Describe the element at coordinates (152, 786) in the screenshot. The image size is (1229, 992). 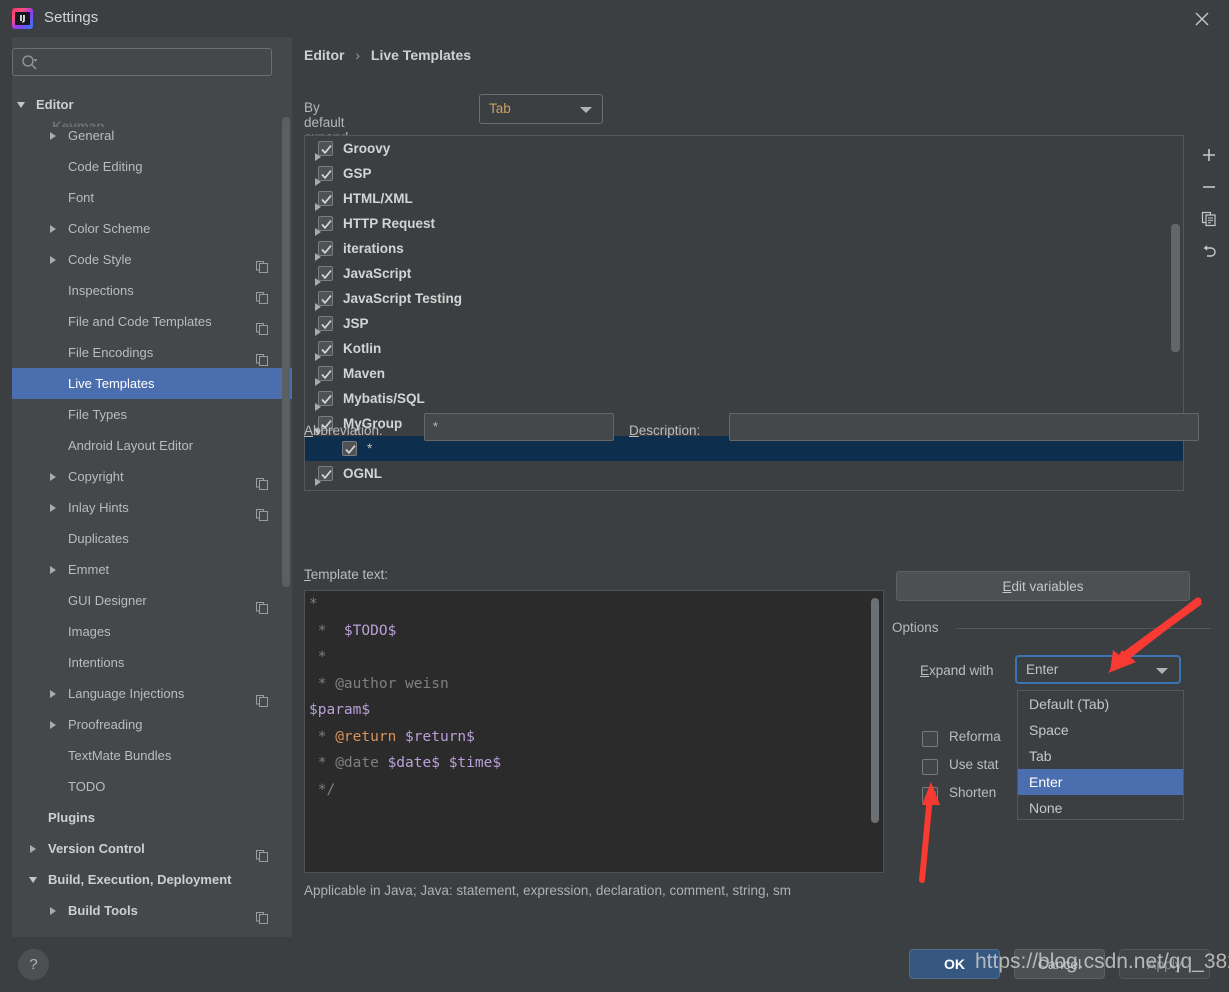
I see `sidebar-item-todo: TODO` at that location.